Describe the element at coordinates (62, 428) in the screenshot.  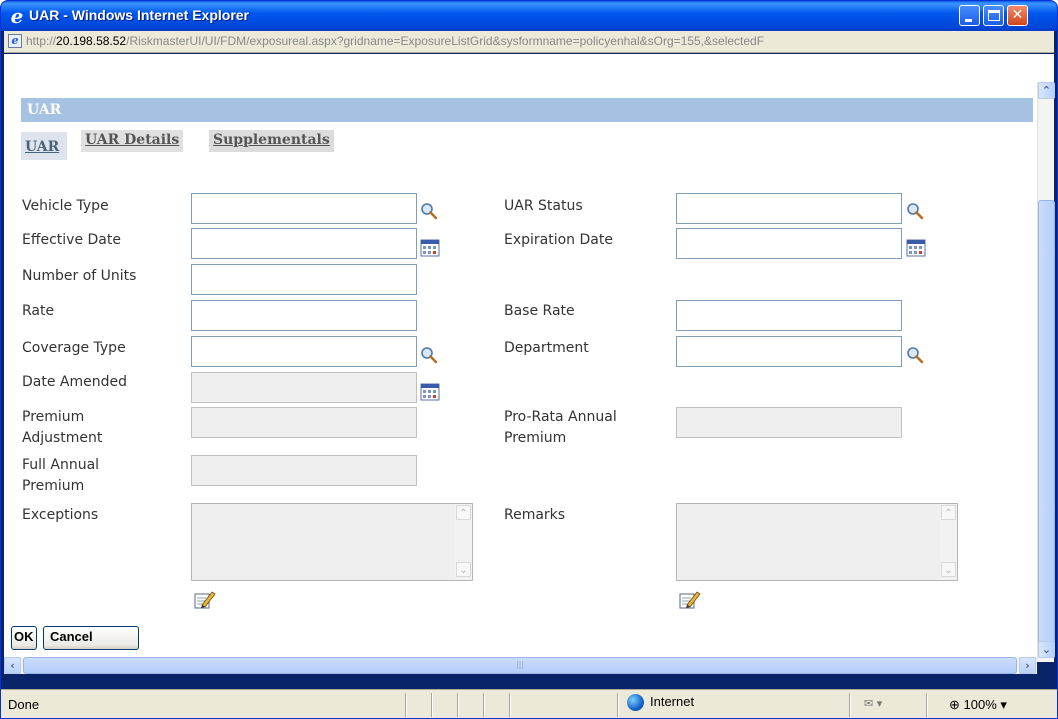
I see `premium-adjustment-label: Premium Adjustment` at that location.